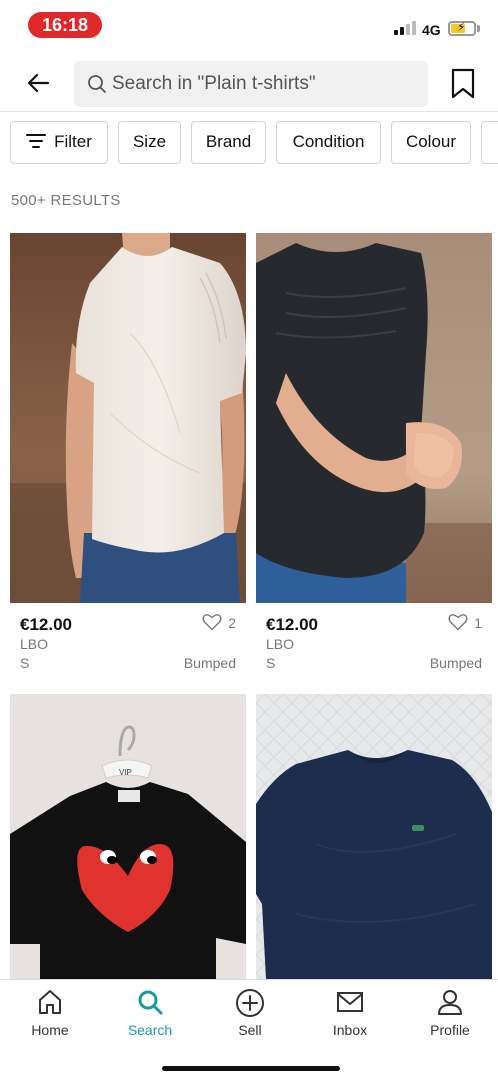  Describe the element at coordinates (463, 84) in the screenshot. I see `save-search-bookmark-icon` at that location.